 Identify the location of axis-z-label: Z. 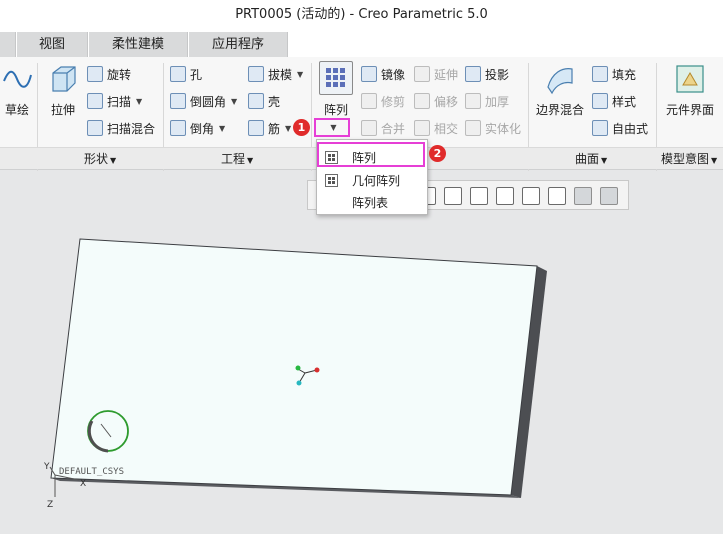
(50, 505).